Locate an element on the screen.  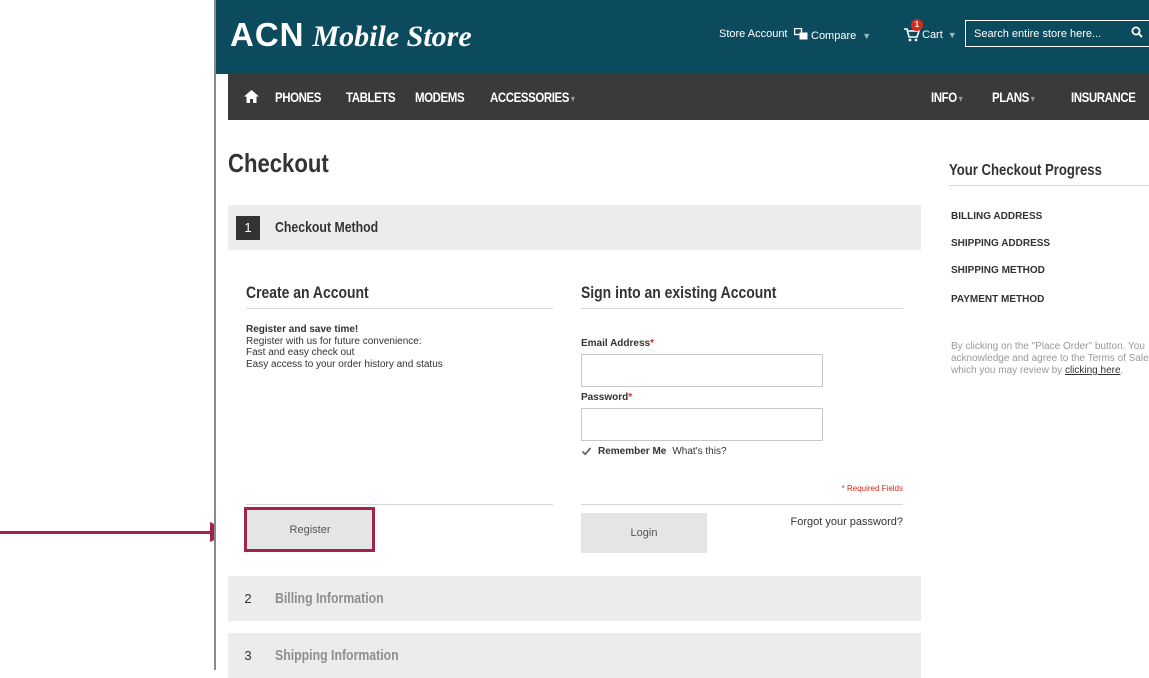
step-number: 1 is located at coordinates (248, 228).